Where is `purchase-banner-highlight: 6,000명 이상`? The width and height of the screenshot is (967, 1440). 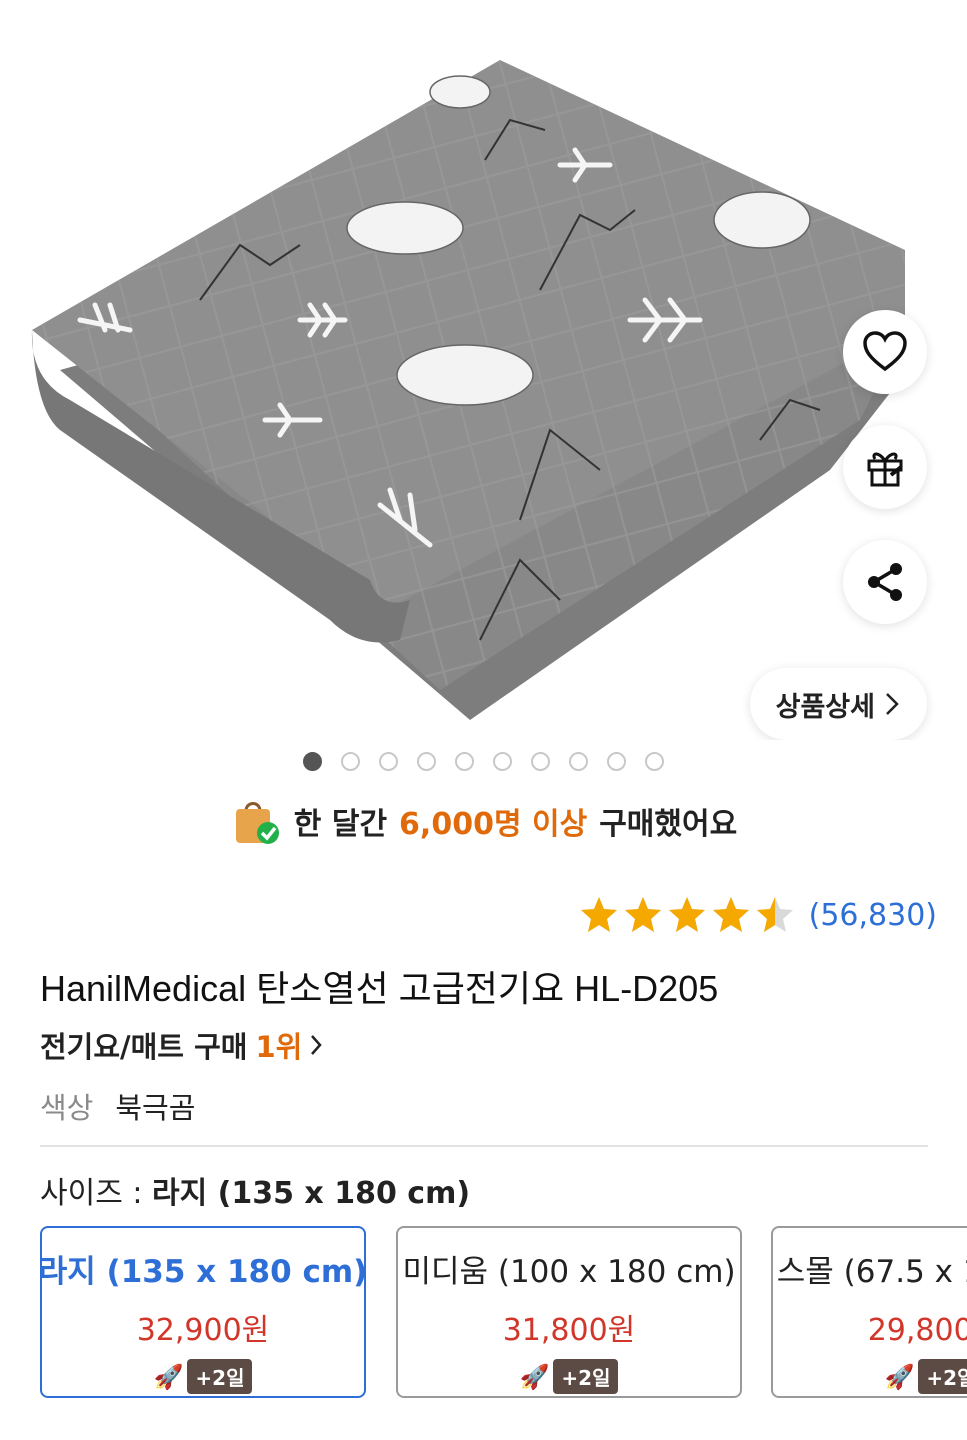 purchase-banner-highlight: 6,000명 이상 is located at coordinates (493, 824).